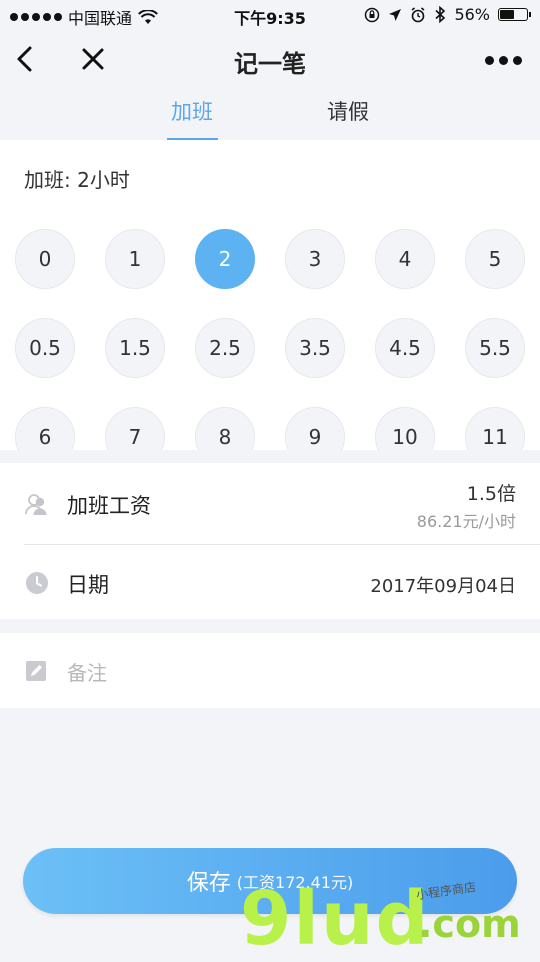 The width and height of the screenshot is (540, 962). What do you see at coordinates (469, 924) in the screenshot?
I see `watermark-domain: .com` at bounding box center [469, 924].